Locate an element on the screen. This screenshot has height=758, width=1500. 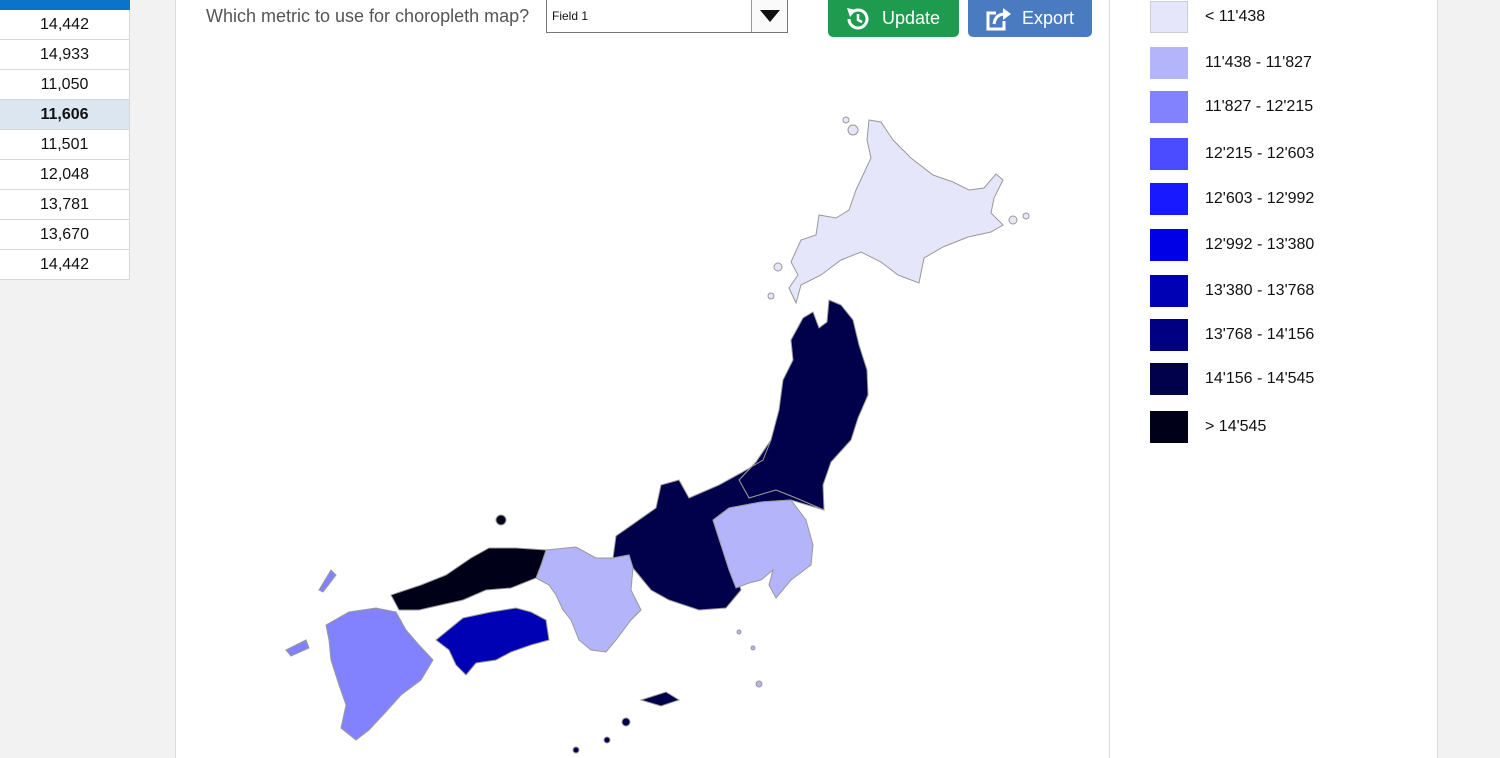
legend-label: 13'380 - 13'768 is located at coordinates (1260, 290).